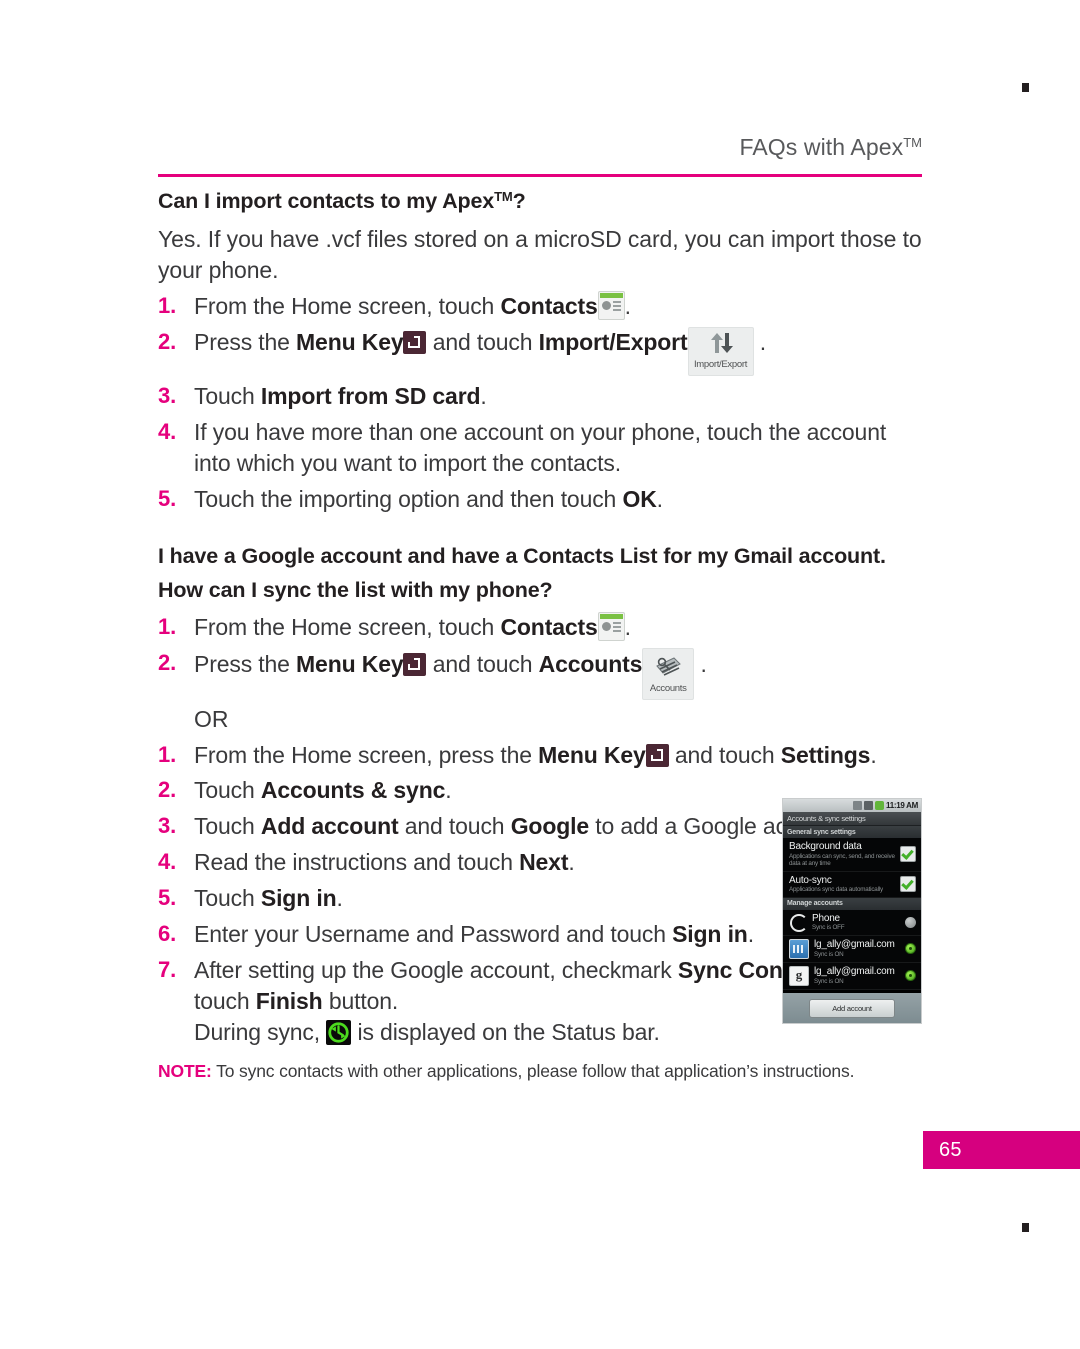 The width and height of the screenshot is (1080, 1349). I want to click on step-number: 7., so click(167, 970).